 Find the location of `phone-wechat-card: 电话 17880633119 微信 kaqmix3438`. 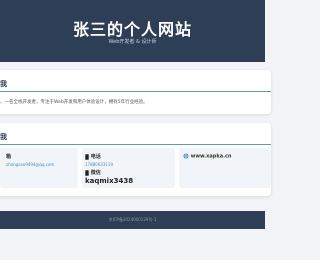

phone-wechat-card: 电话 17880633119 微信 kaqmix3438 is located at coordinates (128, 168).